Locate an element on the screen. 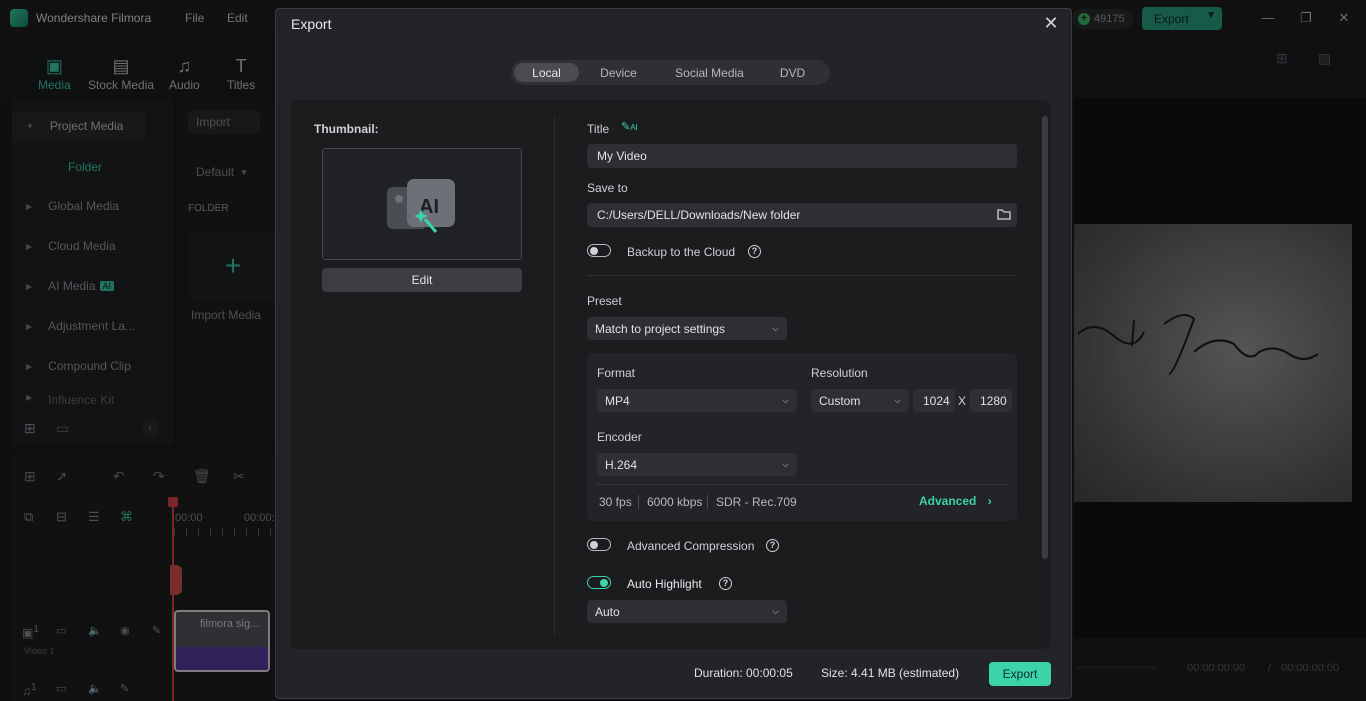 This screenshot has height=701, width=1366. auto-highlight-toggle is located at coordinates (599, 582).